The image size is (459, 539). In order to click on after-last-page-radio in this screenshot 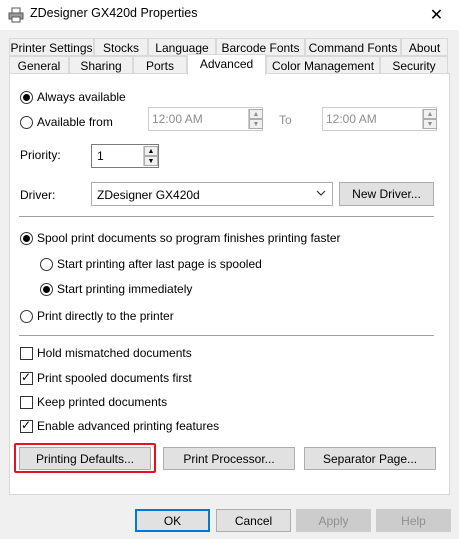, I will do `click(46, 264)`.